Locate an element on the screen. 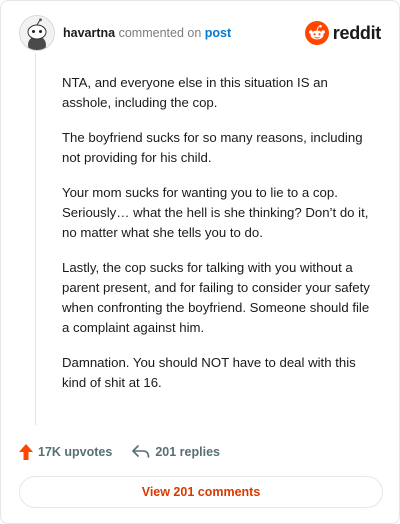 Image resolution: width=400 pixels, height=524 pixels. action-text: commented on is located at coordinates (160, 33).